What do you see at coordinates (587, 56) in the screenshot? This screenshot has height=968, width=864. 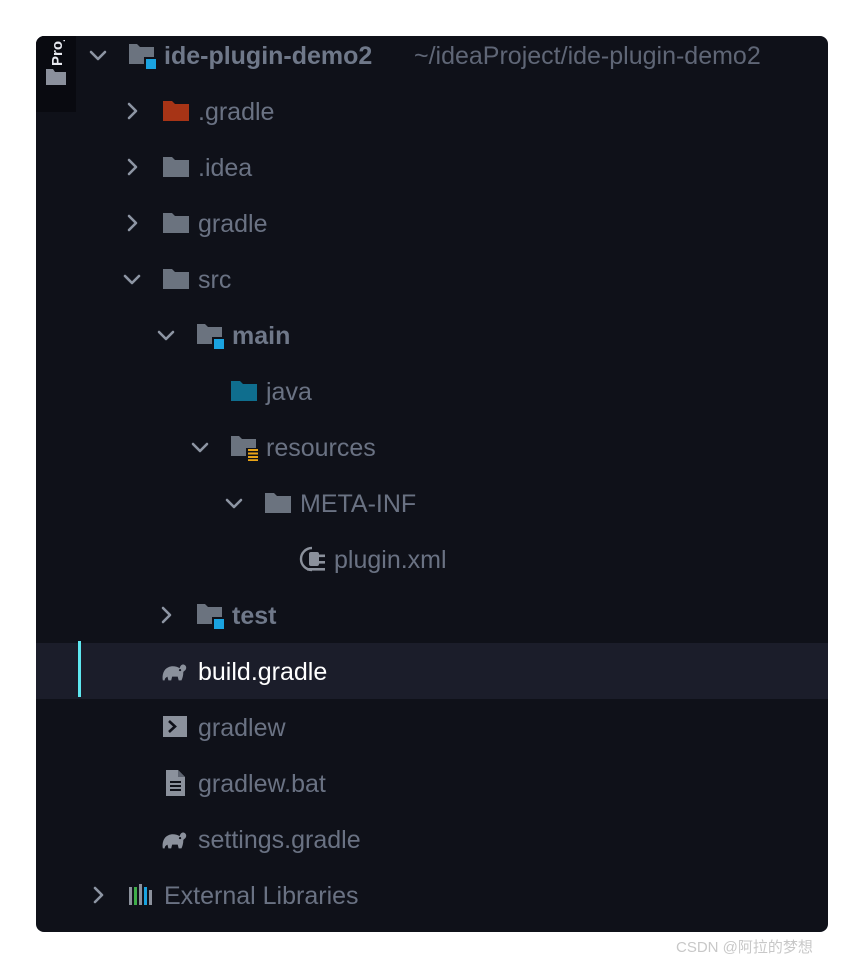 I see `project-root-path: ~/ideaProject/ide-plugin-demo2` at bounding box center [587, 56].